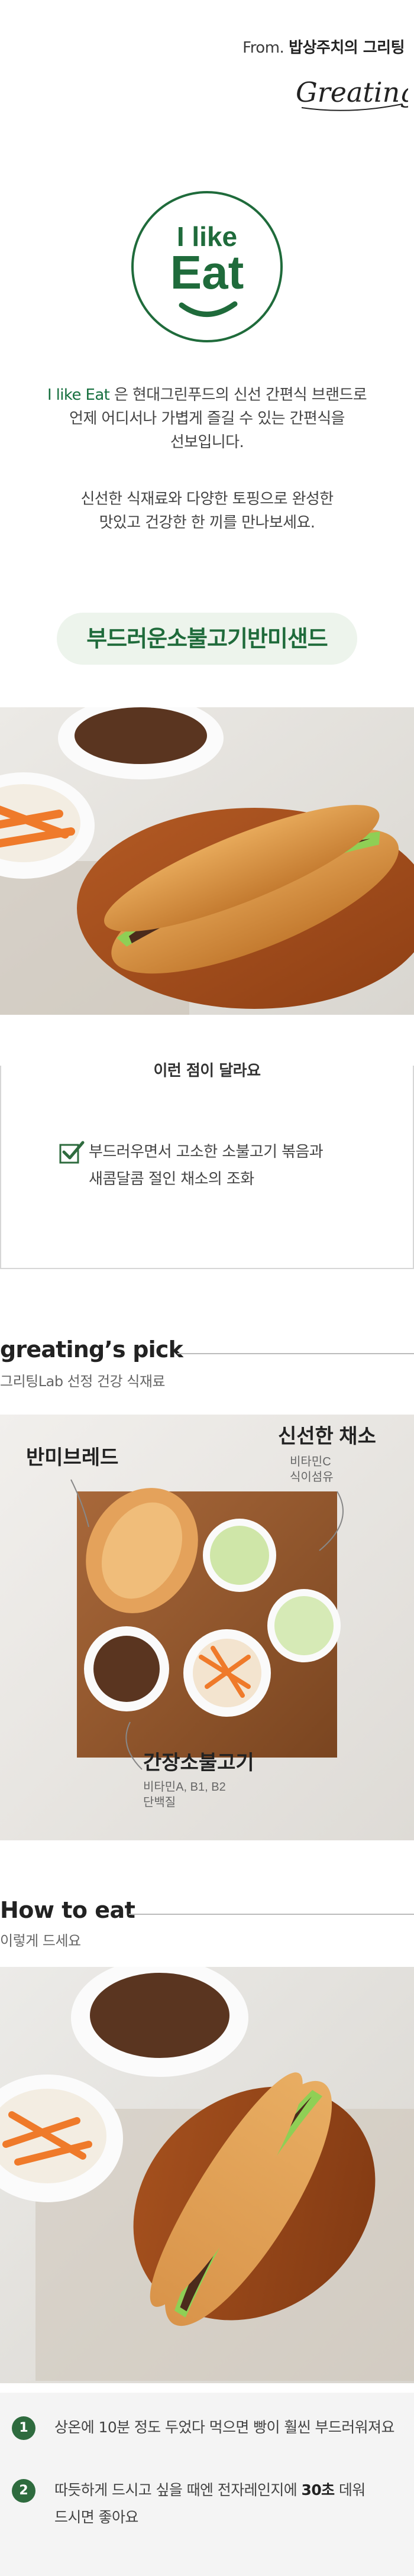 The image size is (414, 2576). What do you see at coordinates (295, 1354) in the screenshot?
I see `pick-title-rule` at bounding box center [295, 1354].